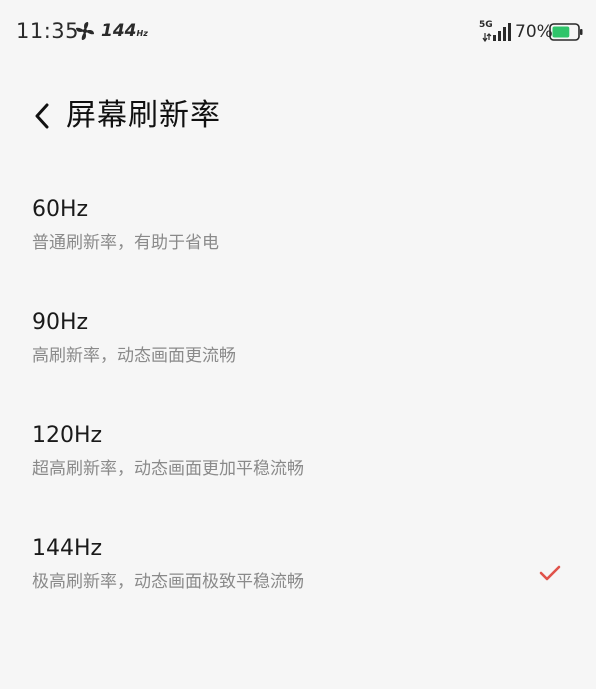 The height and width of the screenshot is (689, 596). Describe the element at coordinates (168, 469) in the screenshot. I see `option-description: 超高刷新率，动态画面更加平稳流畅` at that location.